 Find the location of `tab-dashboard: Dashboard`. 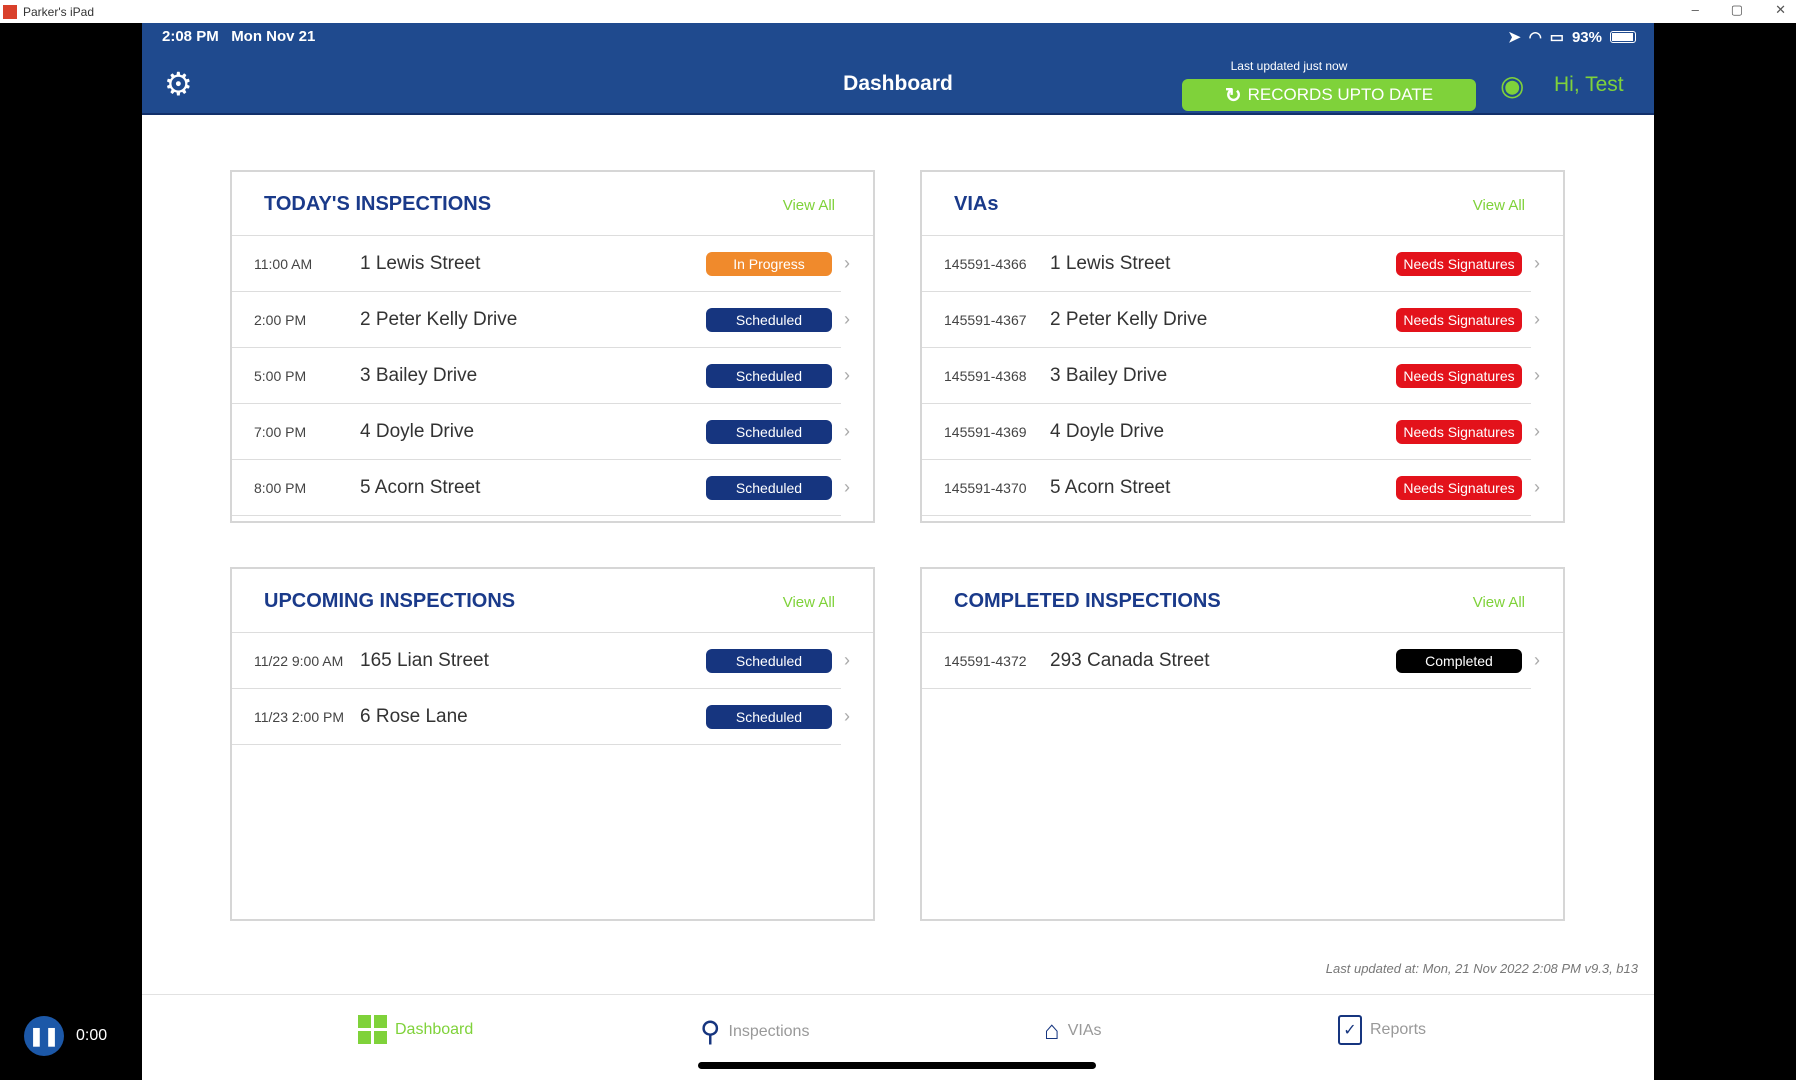

tab-dashboard: Dashboard is located at coordinates (415, 1029).